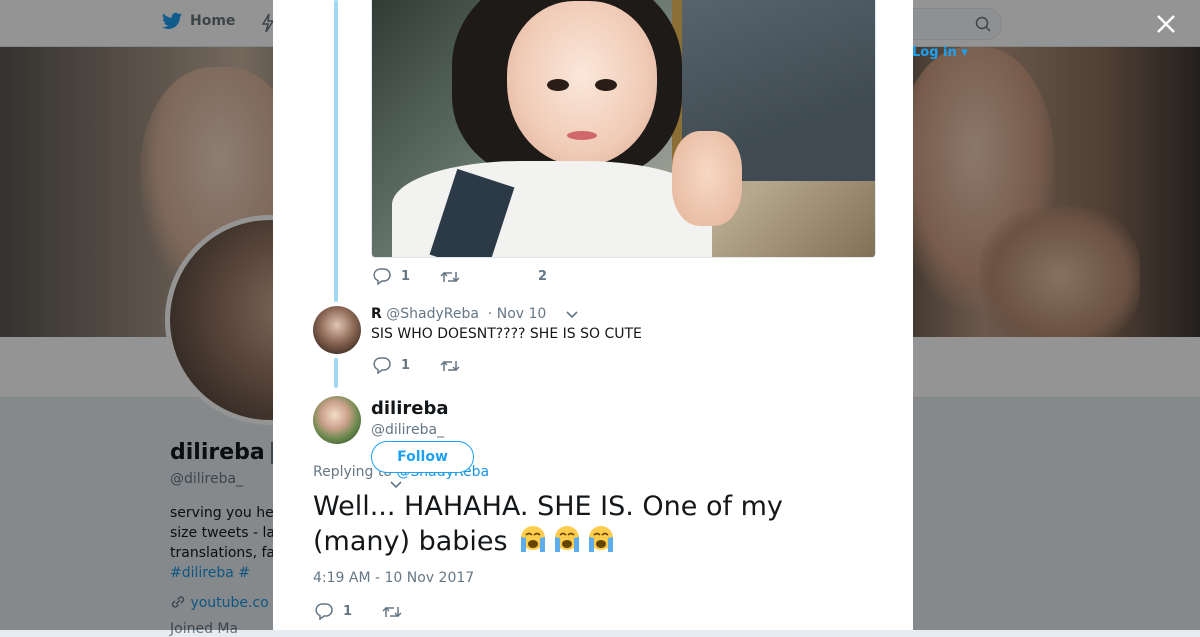 Image resolution: width=1200 pixels, height=637 pixels. What do you see at coordinates (432, 314) in the screenshot?
I see `reply-author-handle: @ShadyReba` at bounding box center [432, 314].